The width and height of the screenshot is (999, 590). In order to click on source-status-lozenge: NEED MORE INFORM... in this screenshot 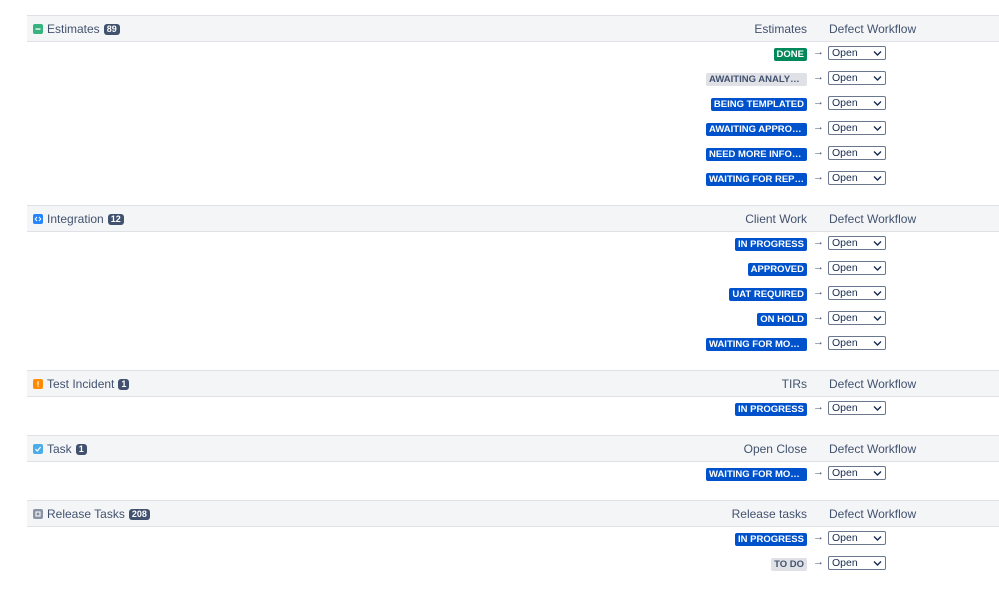, I will do `click(756, 154)`.